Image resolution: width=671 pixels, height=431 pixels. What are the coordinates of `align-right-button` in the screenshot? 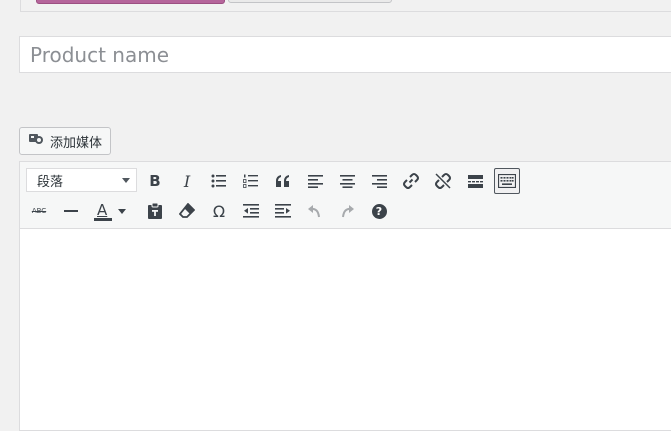 It's located at (379, 181).